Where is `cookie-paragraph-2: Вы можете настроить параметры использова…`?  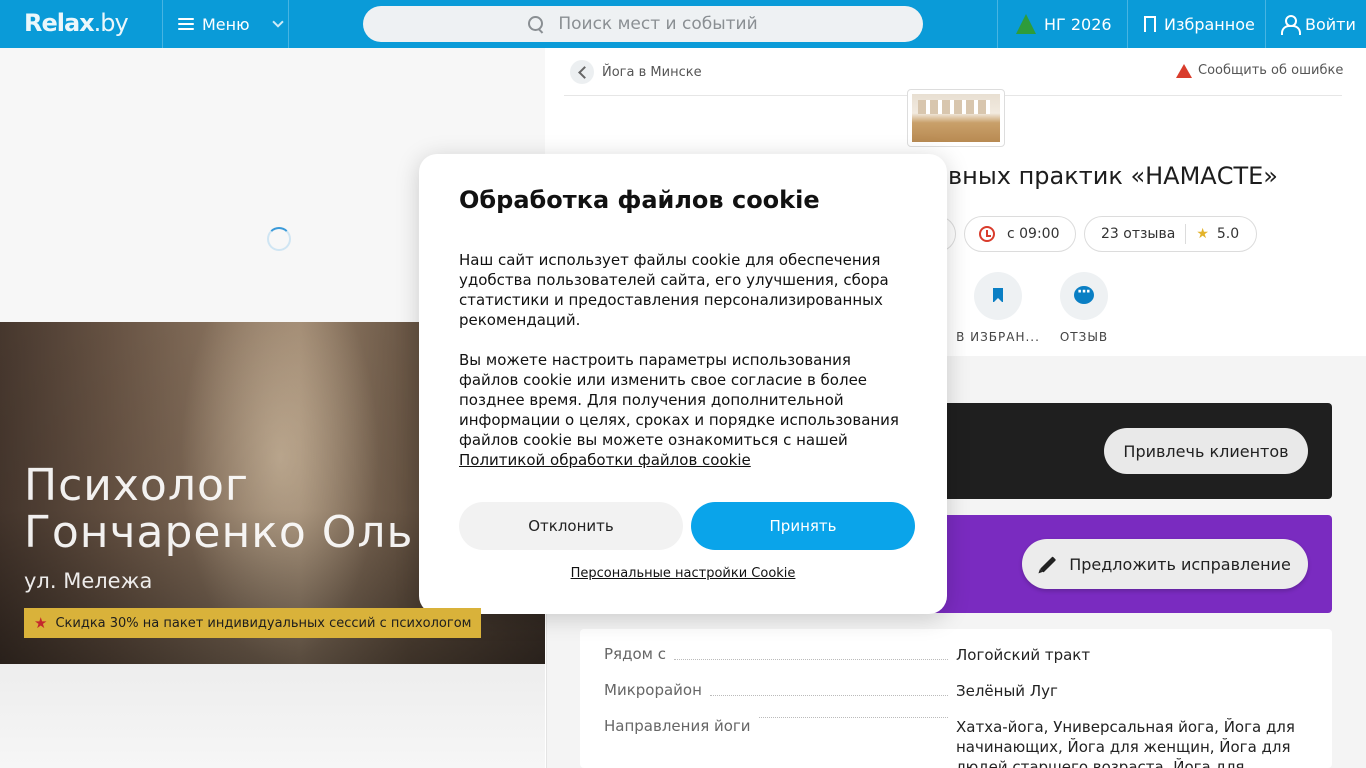
cookie-paragraph-2: Вы можете настроить параметры использова… is located at coordinates (679, 410).